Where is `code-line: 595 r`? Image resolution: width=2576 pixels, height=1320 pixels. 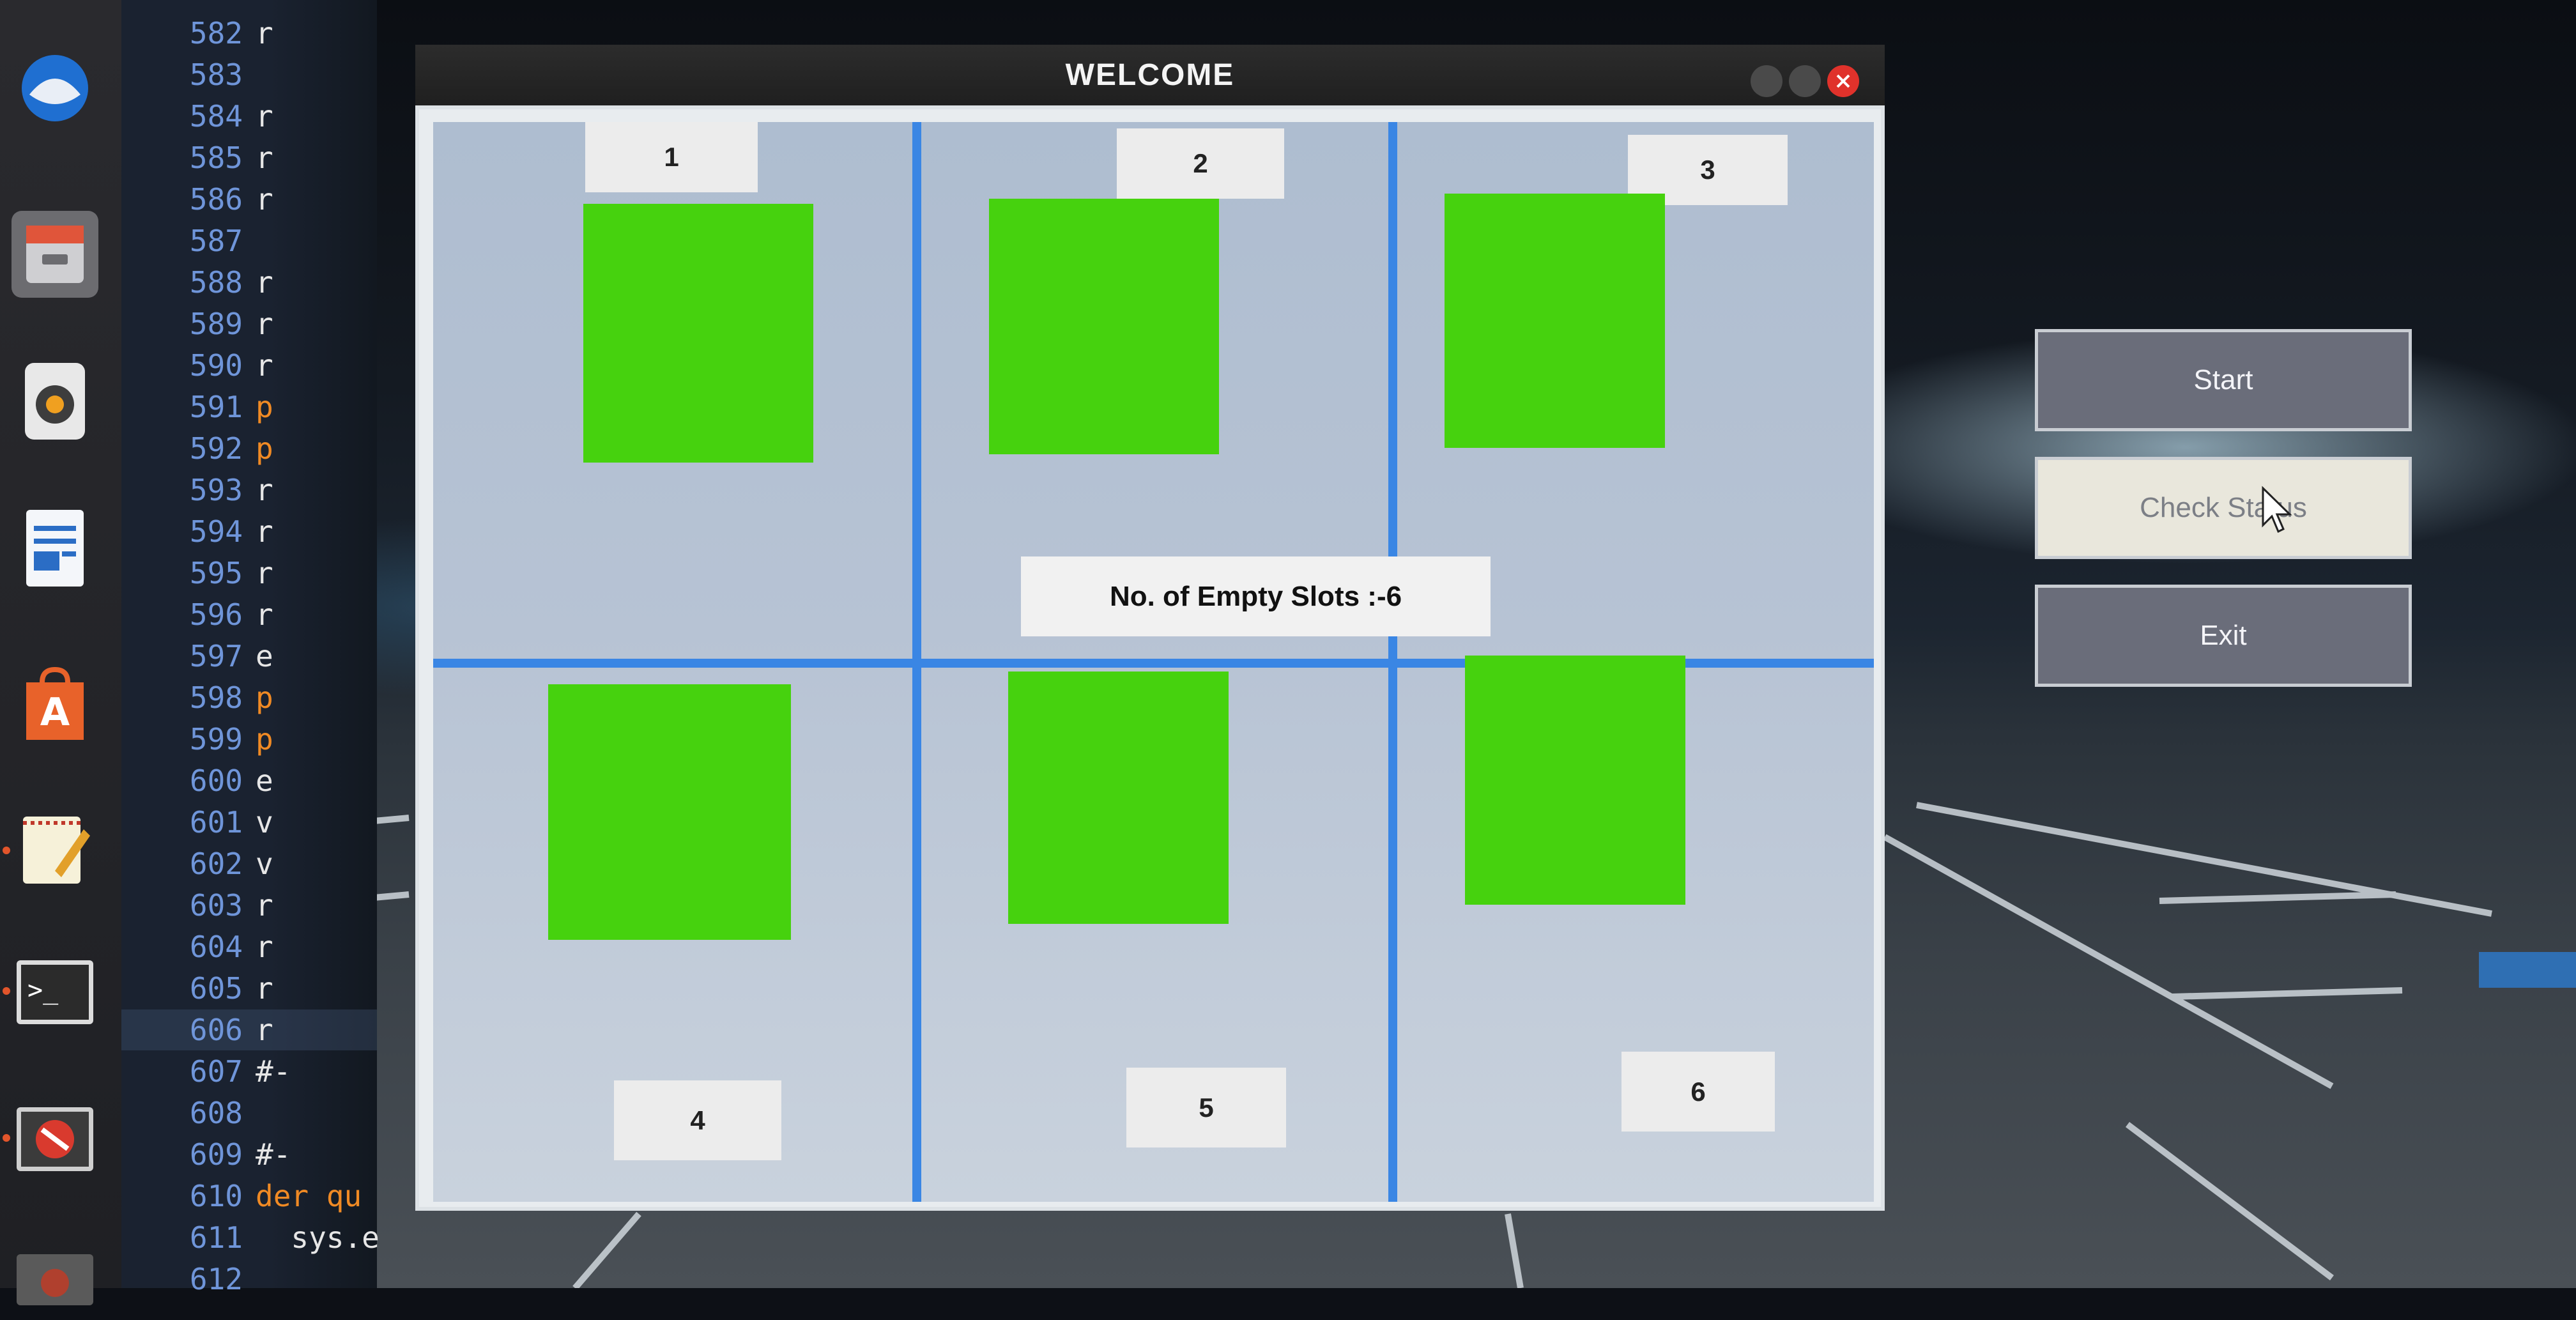
code-line: 595 r is located at coordinates (249, 573).